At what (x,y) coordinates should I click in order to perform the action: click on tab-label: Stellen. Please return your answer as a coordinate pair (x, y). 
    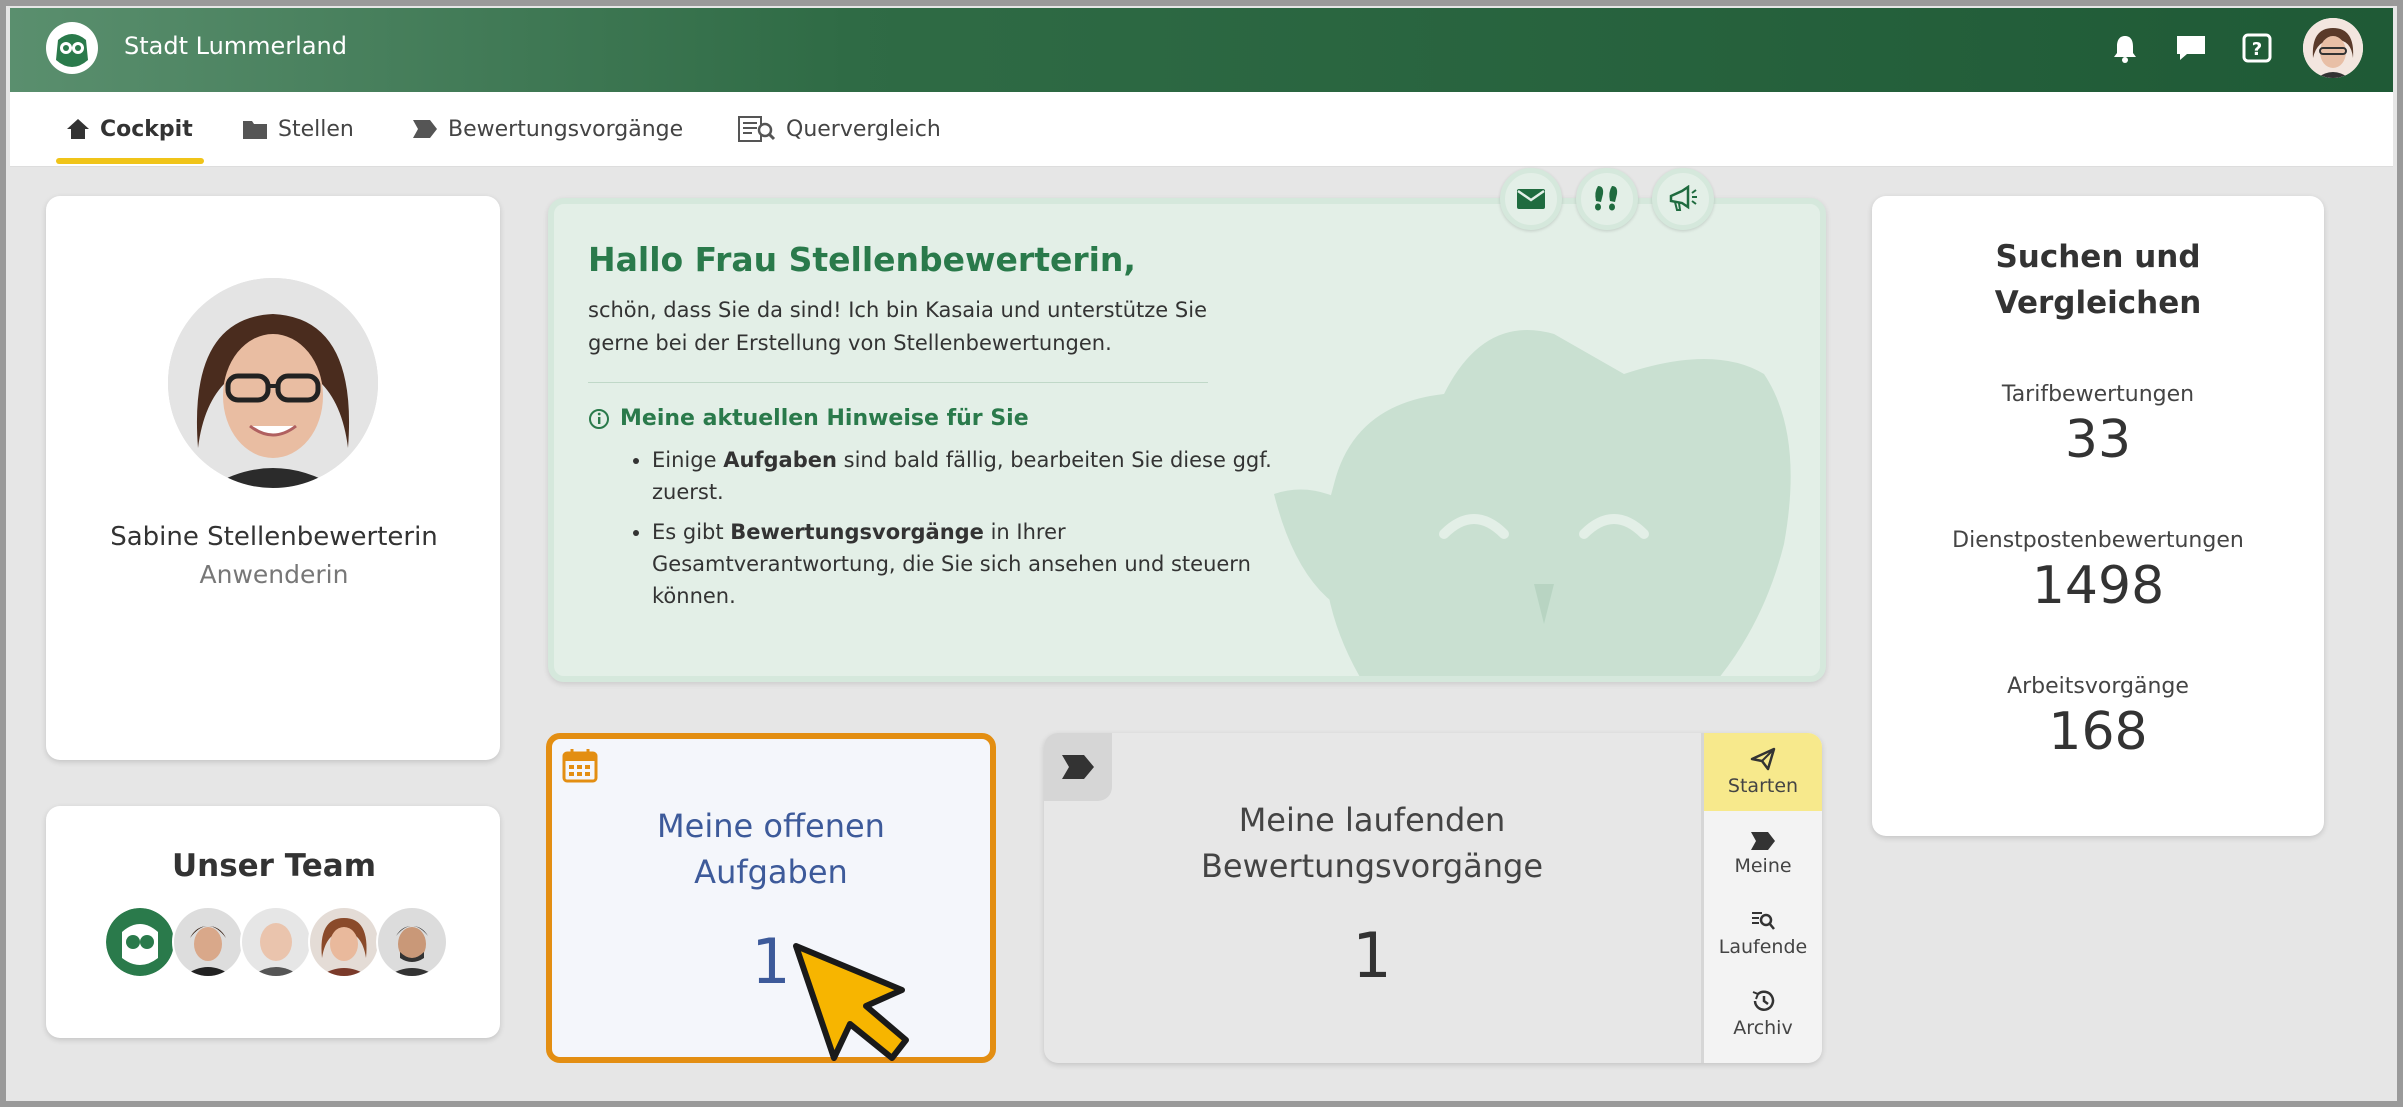
    Looking at the image, I should click on (316, 129).